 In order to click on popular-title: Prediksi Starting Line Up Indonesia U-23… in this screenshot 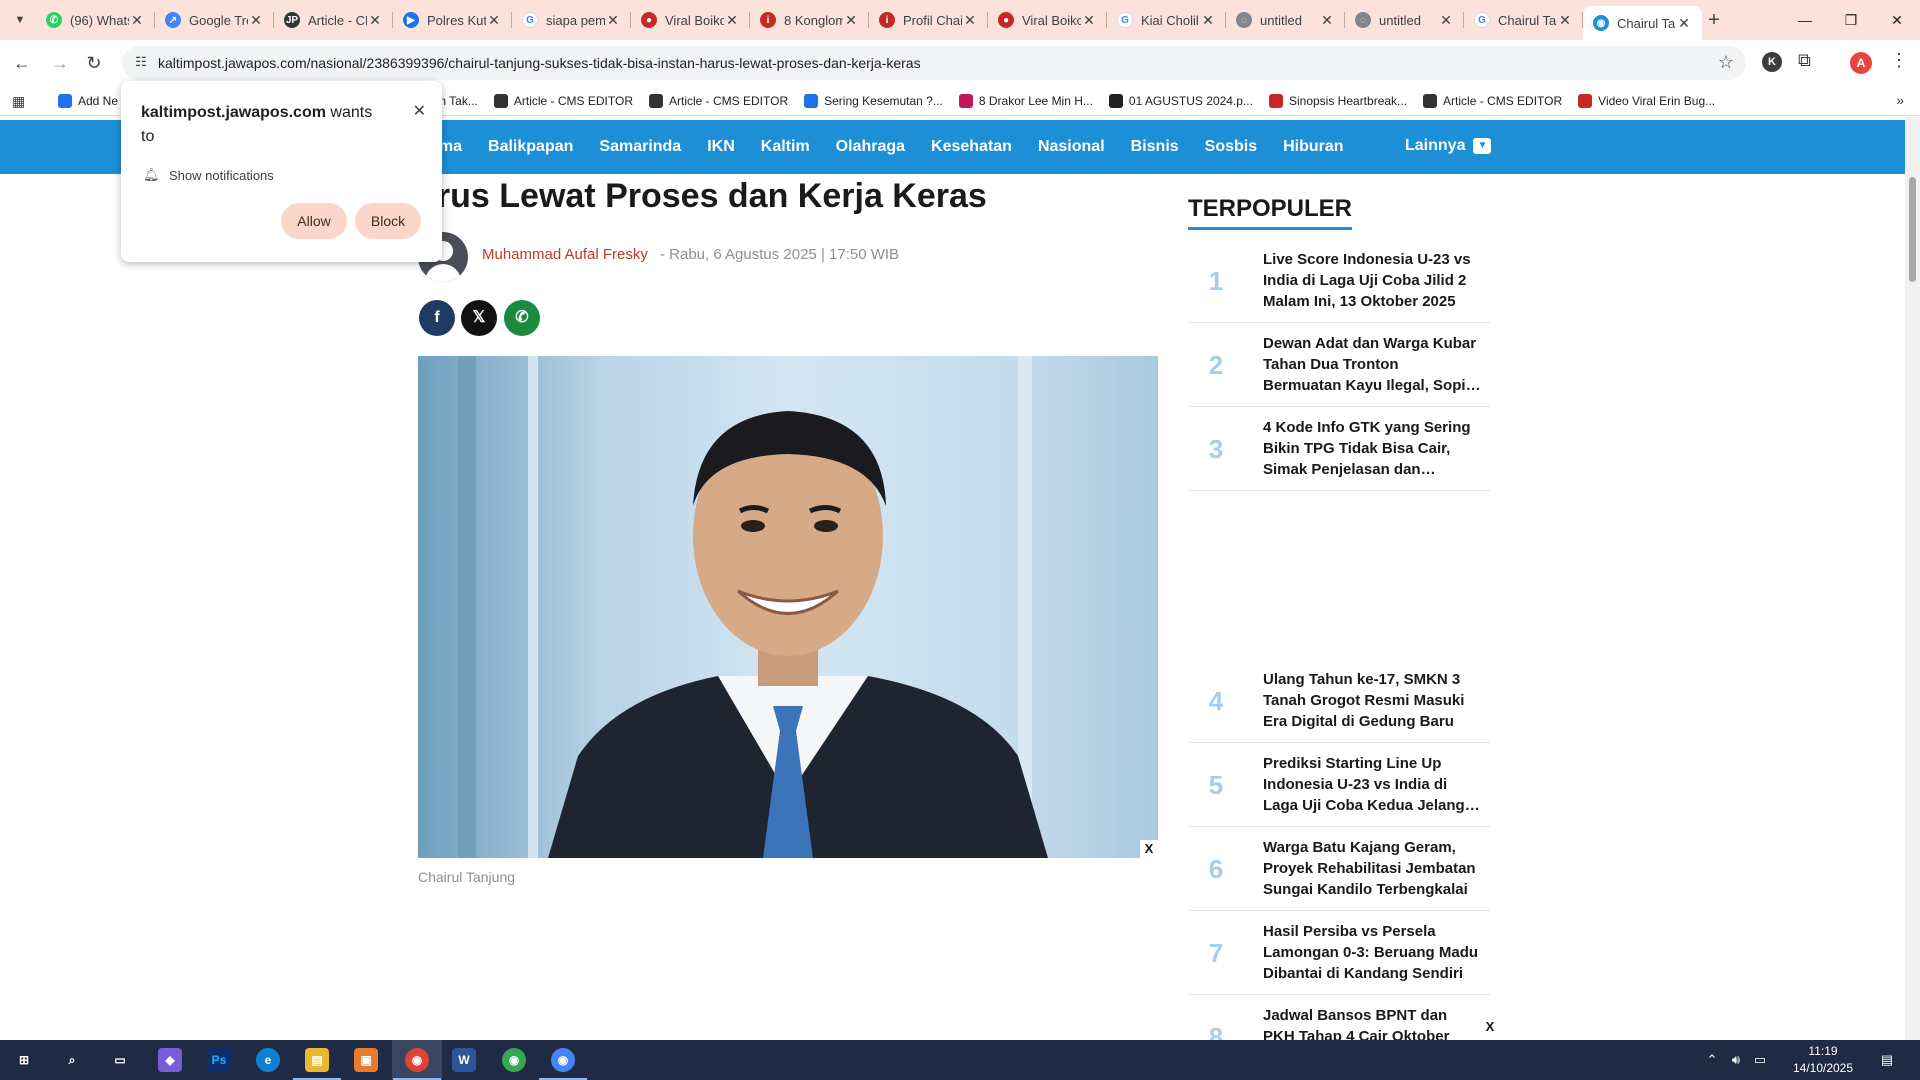, I will do `click(1372, 784)`.